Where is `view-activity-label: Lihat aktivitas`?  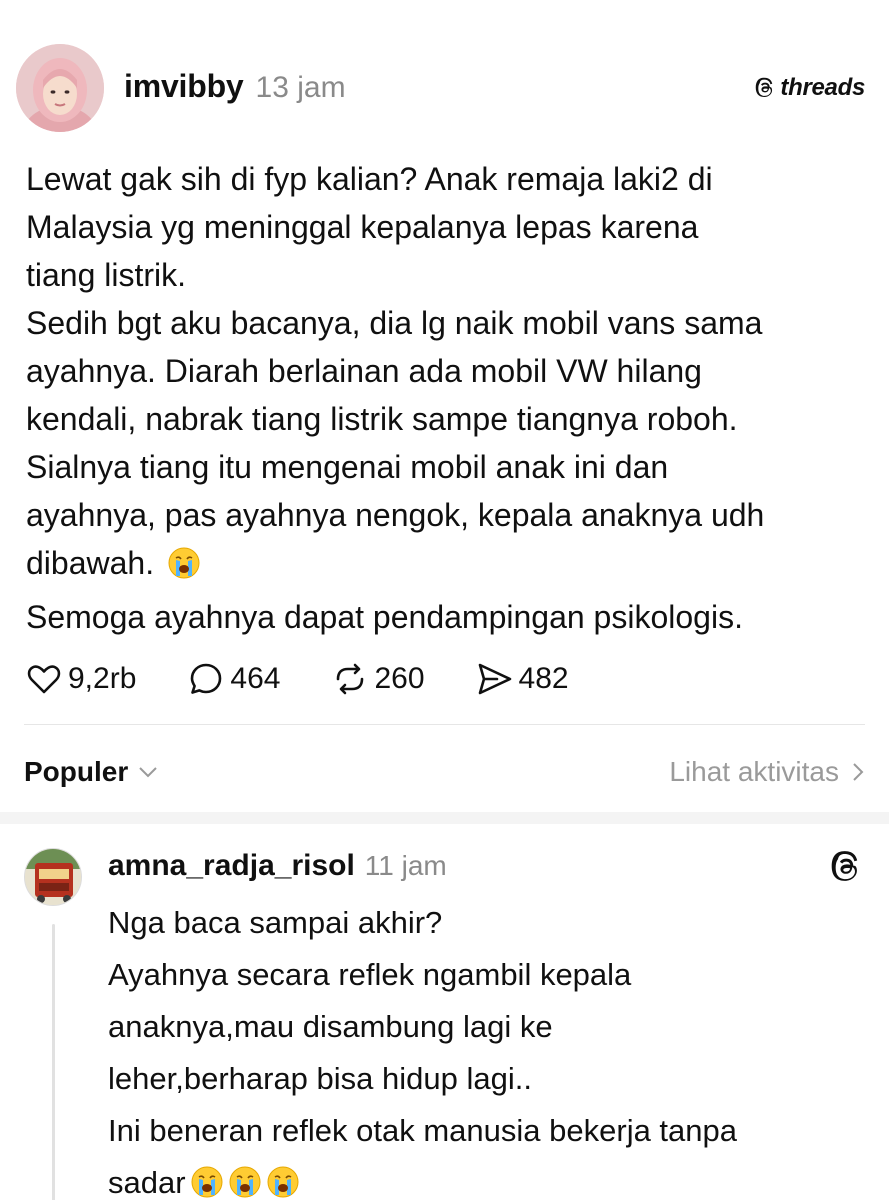 view-activity-label: Lihat aktivitas is located at coordinates (754, 771).